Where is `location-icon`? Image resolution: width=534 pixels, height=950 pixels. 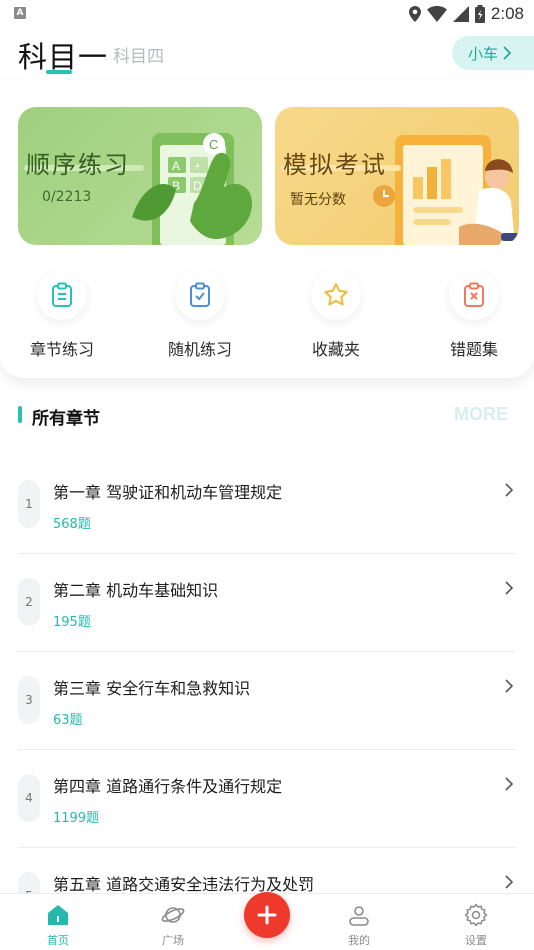 location-icon is located at coordinates (414, 14).